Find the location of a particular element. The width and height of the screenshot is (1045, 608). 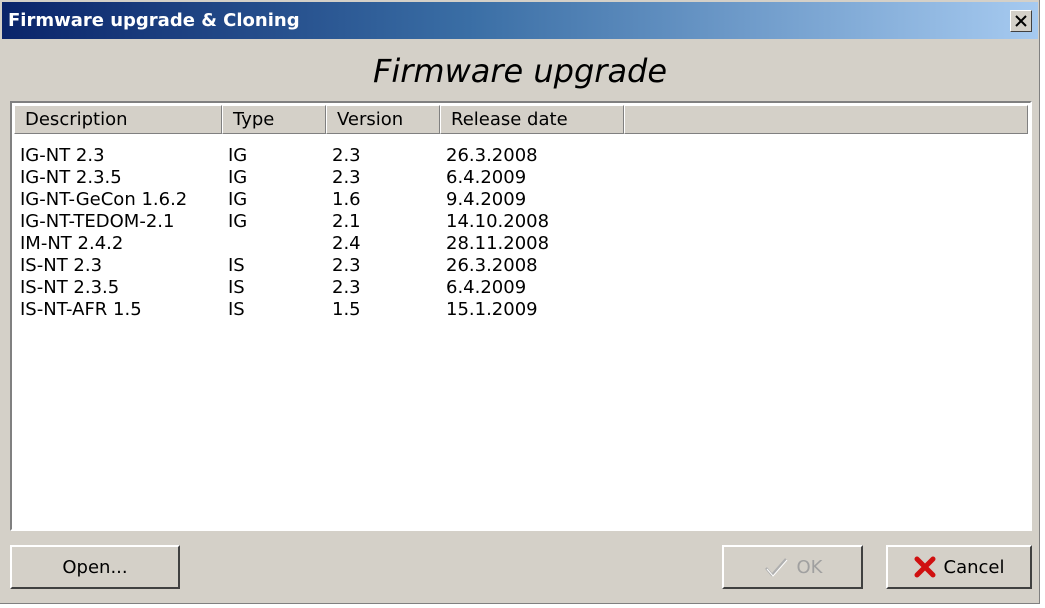

list-row: IM-NT 2.4.2 2.4 28.11.2008 is located at coordinates (320, 244).